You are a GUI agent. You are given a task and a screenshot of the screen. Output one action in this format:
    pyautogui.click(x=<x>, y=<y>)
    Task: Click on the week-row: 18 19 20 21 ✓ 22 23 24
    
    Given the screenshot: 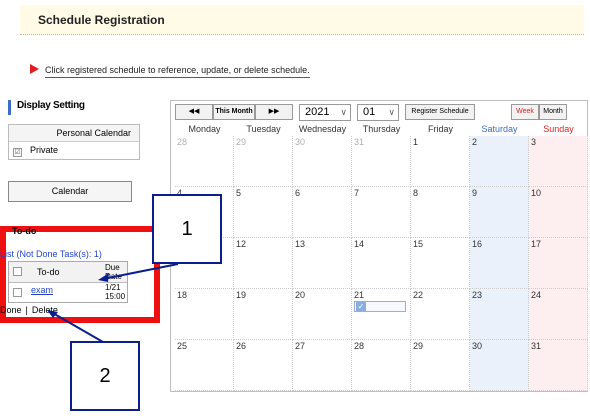 What is the action you would take?
    pyautogui.click(x=381, y=314)
    